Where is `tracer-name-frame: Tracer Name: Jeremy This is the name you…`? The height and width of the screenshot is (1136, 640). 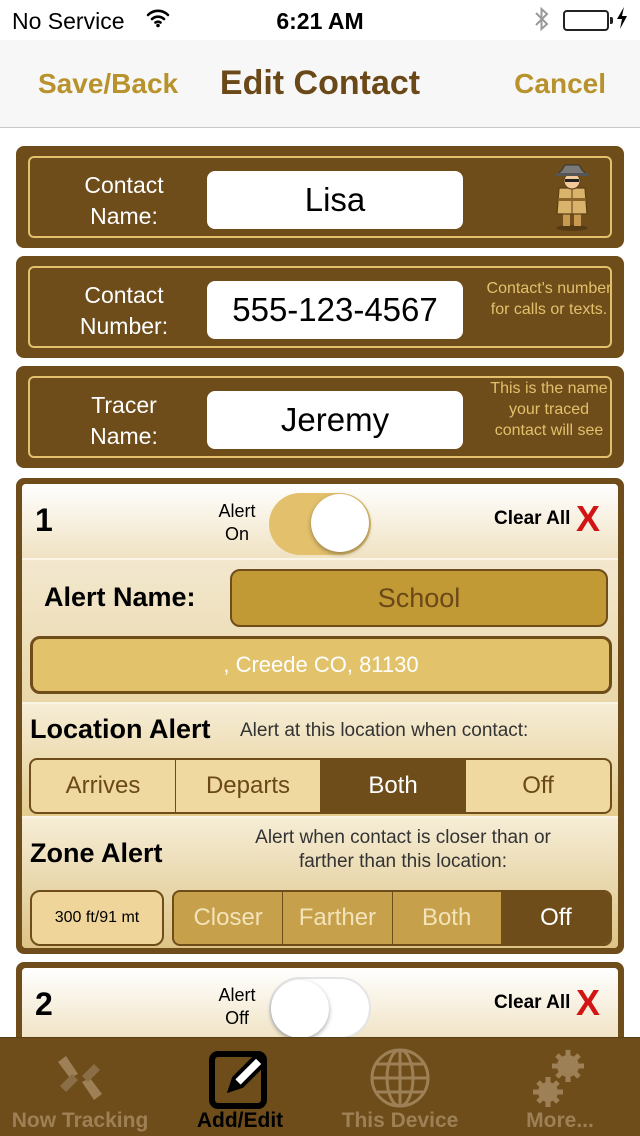 tracer-name-frame: Tracer Name: Jeremy This is the name you… is located at coordinates (320, 417).